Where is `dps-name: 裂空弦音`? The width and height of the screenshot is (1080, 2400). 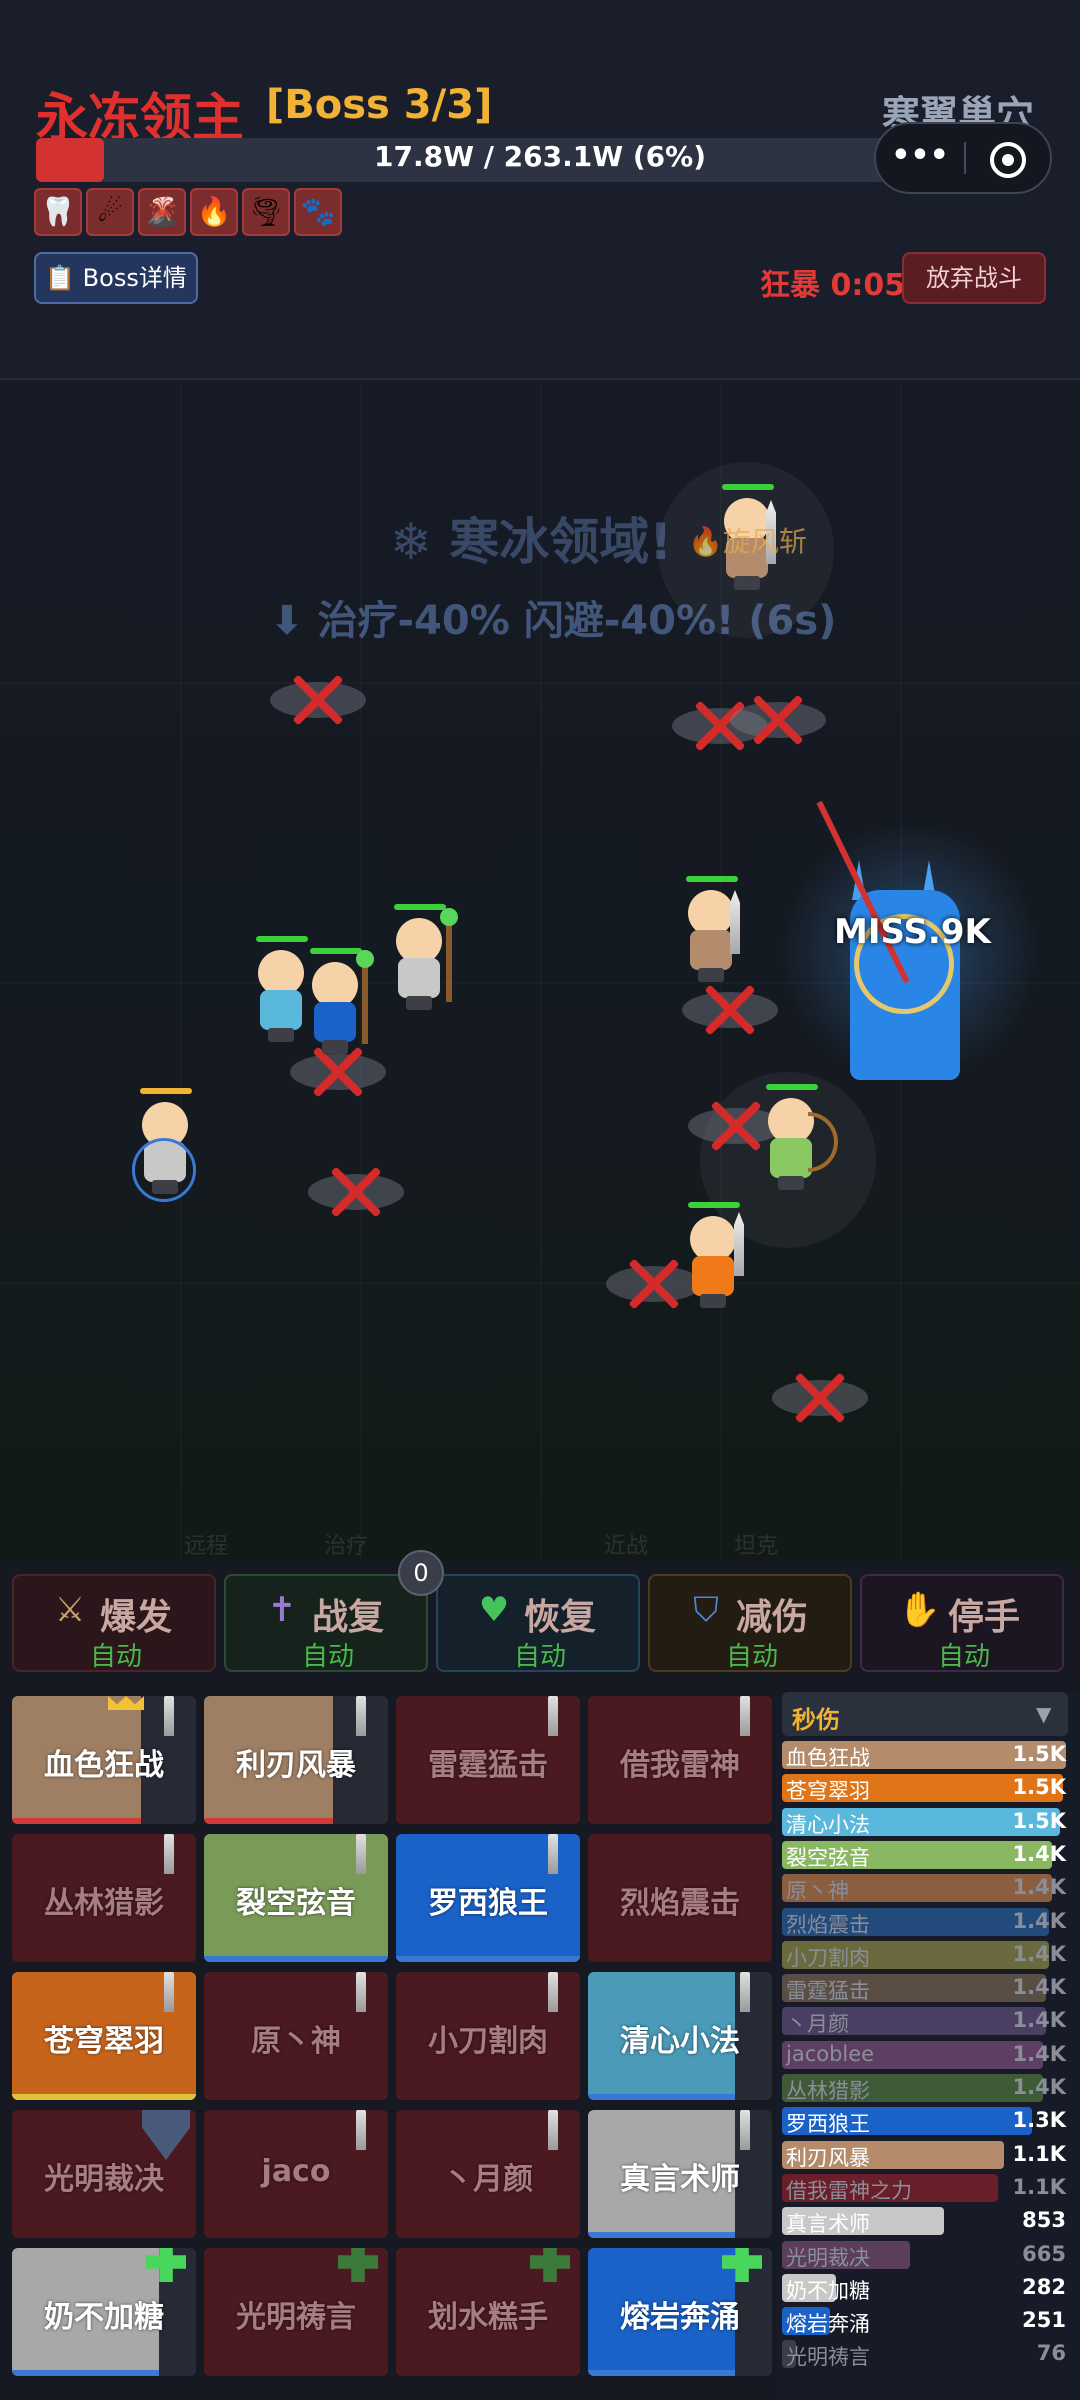
dps-name: 裂空弦音 is located at coordinates (828, 1857).